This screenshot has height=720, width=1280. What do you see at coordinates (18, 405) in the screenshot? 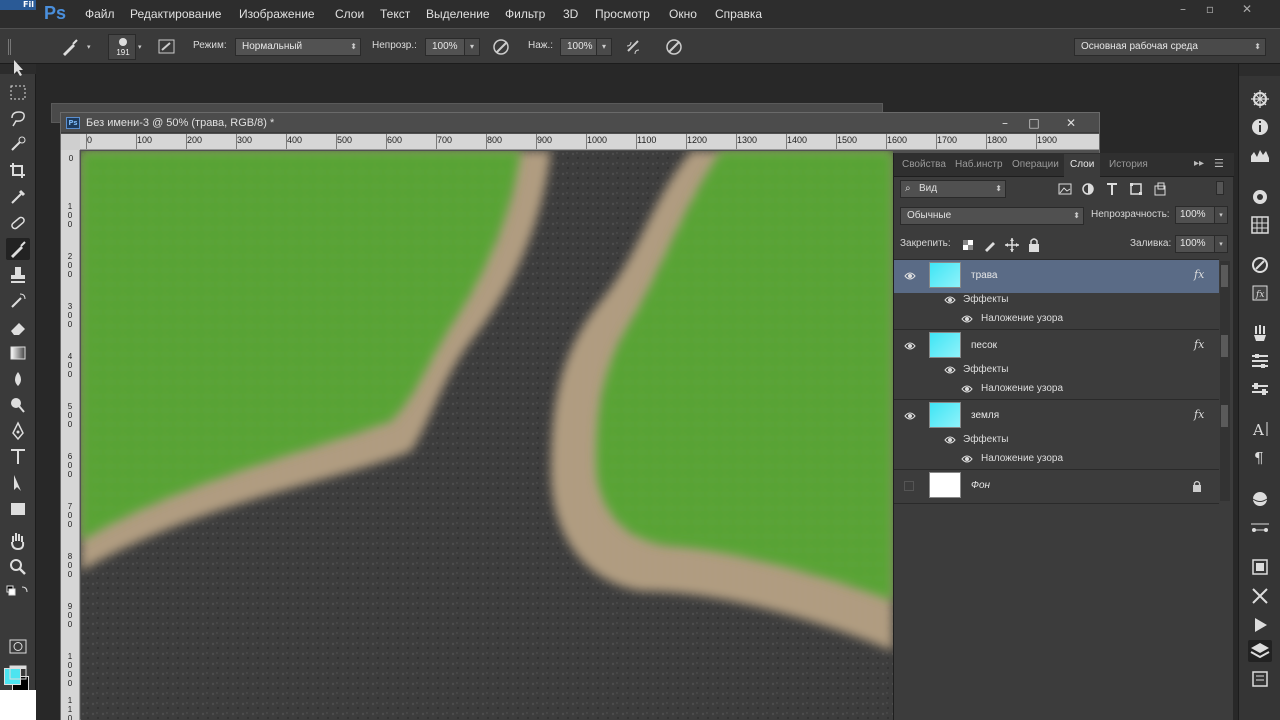
I see `dodge-tool-icon` at bounding box center [18, 405].